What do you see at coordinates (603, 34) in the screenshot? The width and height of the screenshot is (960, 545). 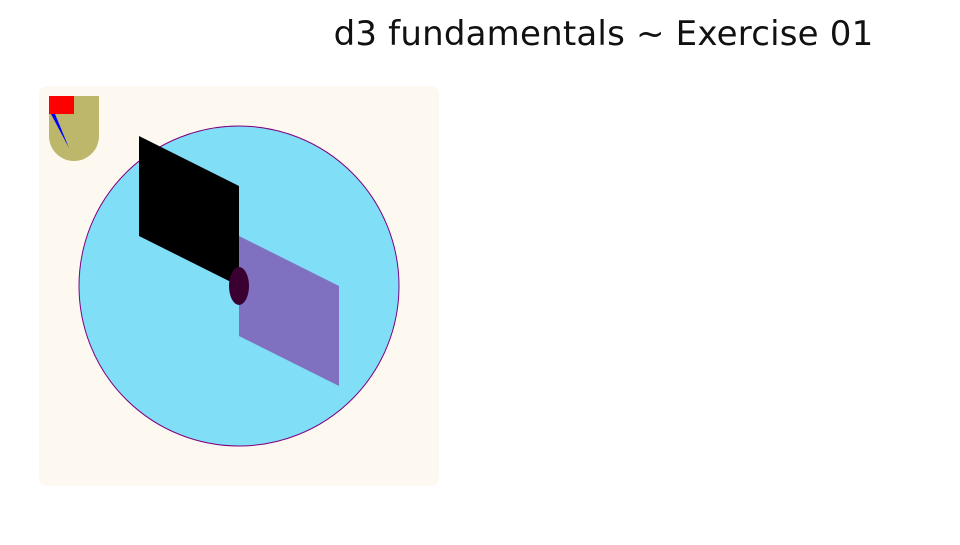 I see `page-title: d3 fundamentals ~ Exercise 01` at bounding box center [603, 34].